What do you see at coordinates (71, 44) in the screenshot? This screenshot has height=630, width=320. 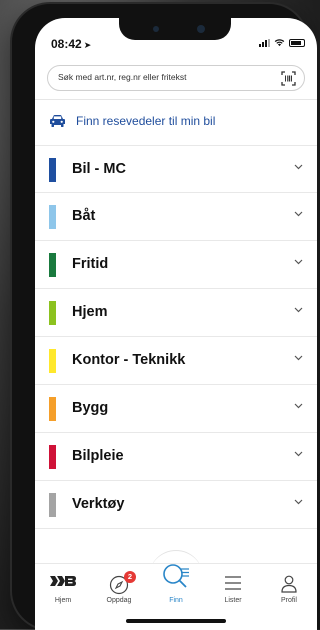 I see `status-time: 08:42 ➤` at bounding box center [71, 44].